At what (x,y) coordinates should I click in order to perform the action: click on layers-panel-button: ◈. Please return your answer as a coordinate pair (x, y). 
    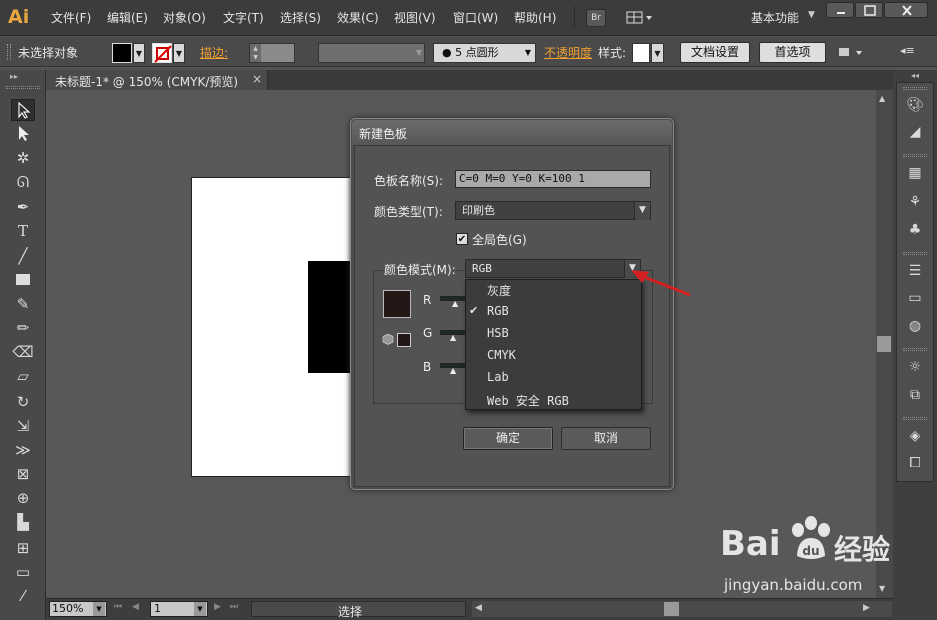
    Looking at the image, I should click on (915, 436).